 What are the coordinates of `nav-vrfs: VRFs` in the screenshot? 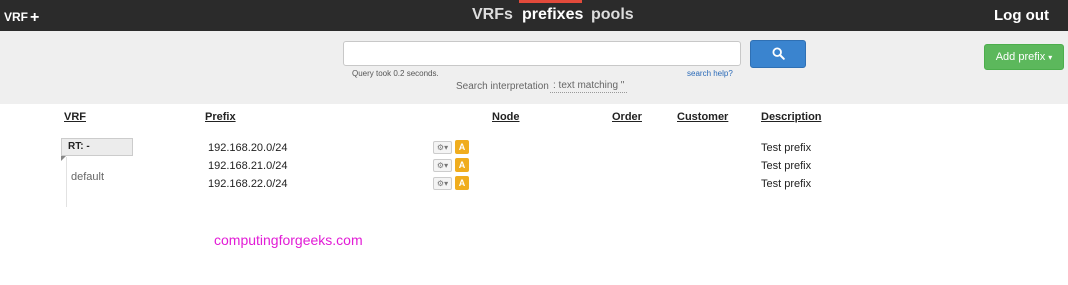 It's located at (492, 15).